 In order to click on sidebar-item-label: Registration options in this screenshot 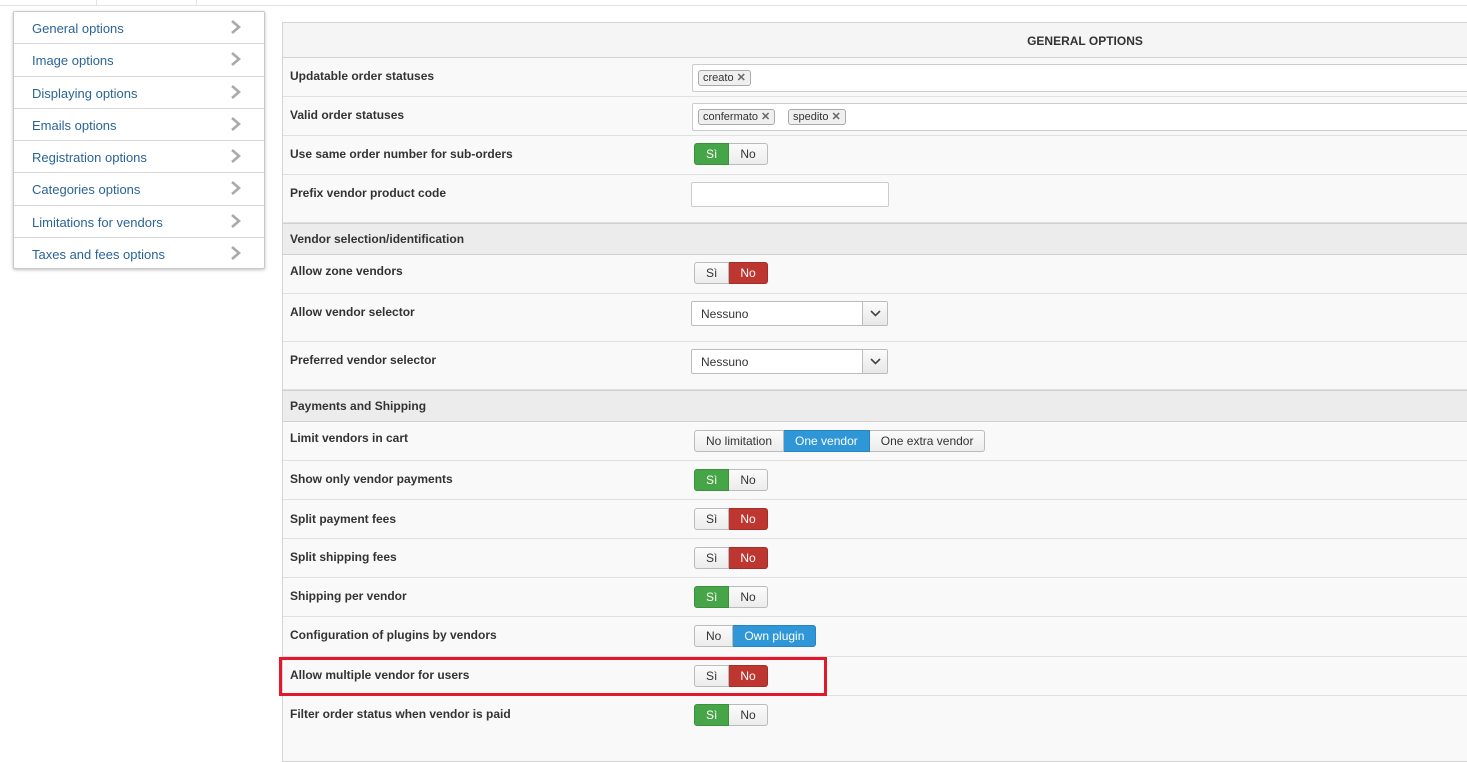, I will do `click(89, 157)`.